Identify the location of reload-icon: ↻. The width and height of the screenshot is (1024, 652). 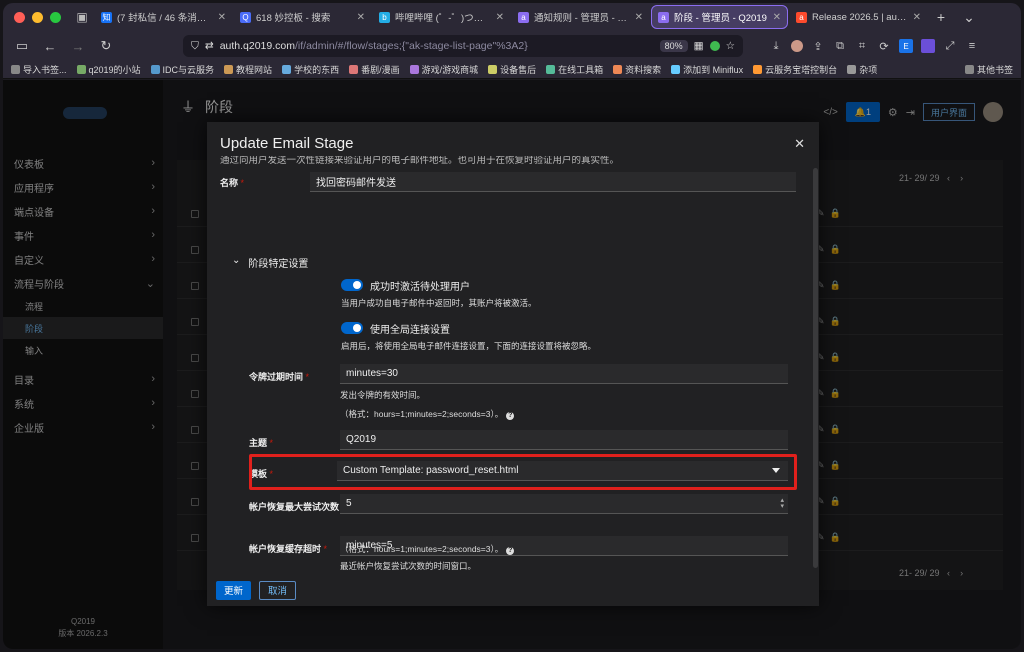
(106, 46).